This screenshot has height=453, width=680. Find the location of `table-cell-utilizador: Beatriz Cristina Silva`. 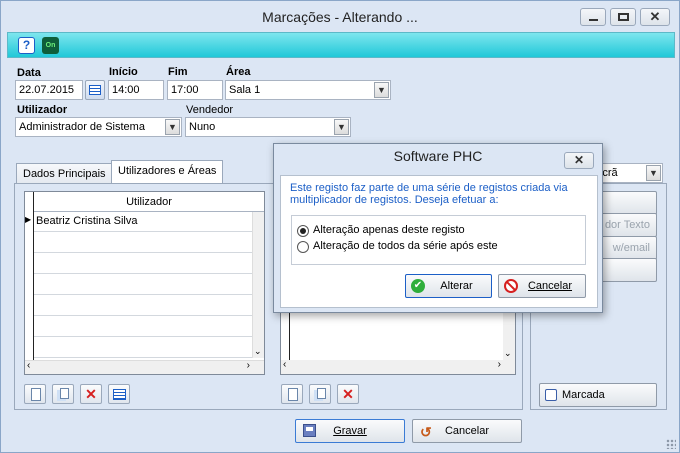

table-cell-utilizador: Beatriz Cristina Silva is located at coordinates (87, 221).